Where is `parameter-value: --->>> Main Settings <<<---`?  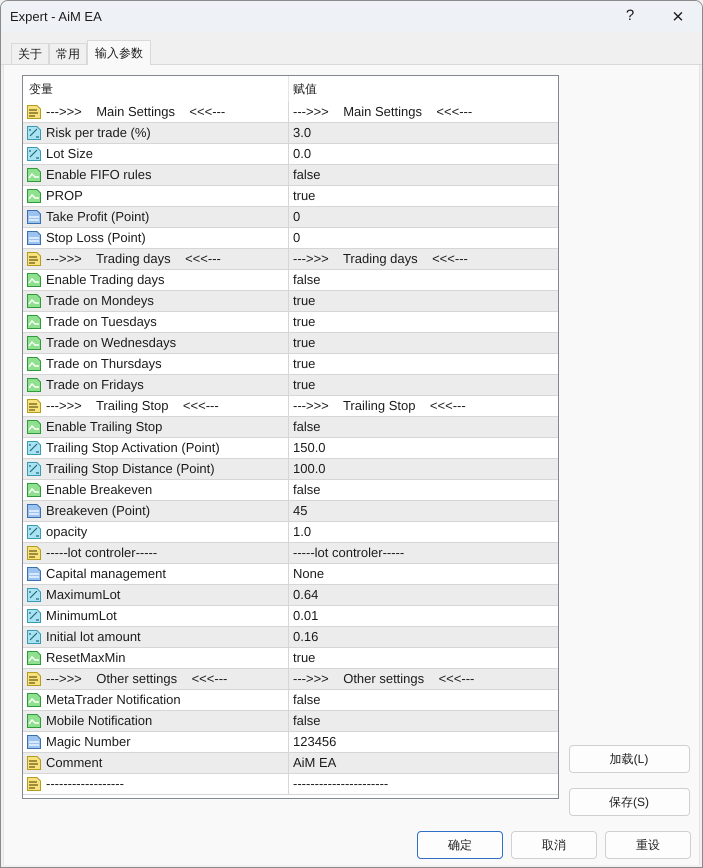
parameter-value: --->>> Main Settings <<<--- is located at coordinates (382, 112).